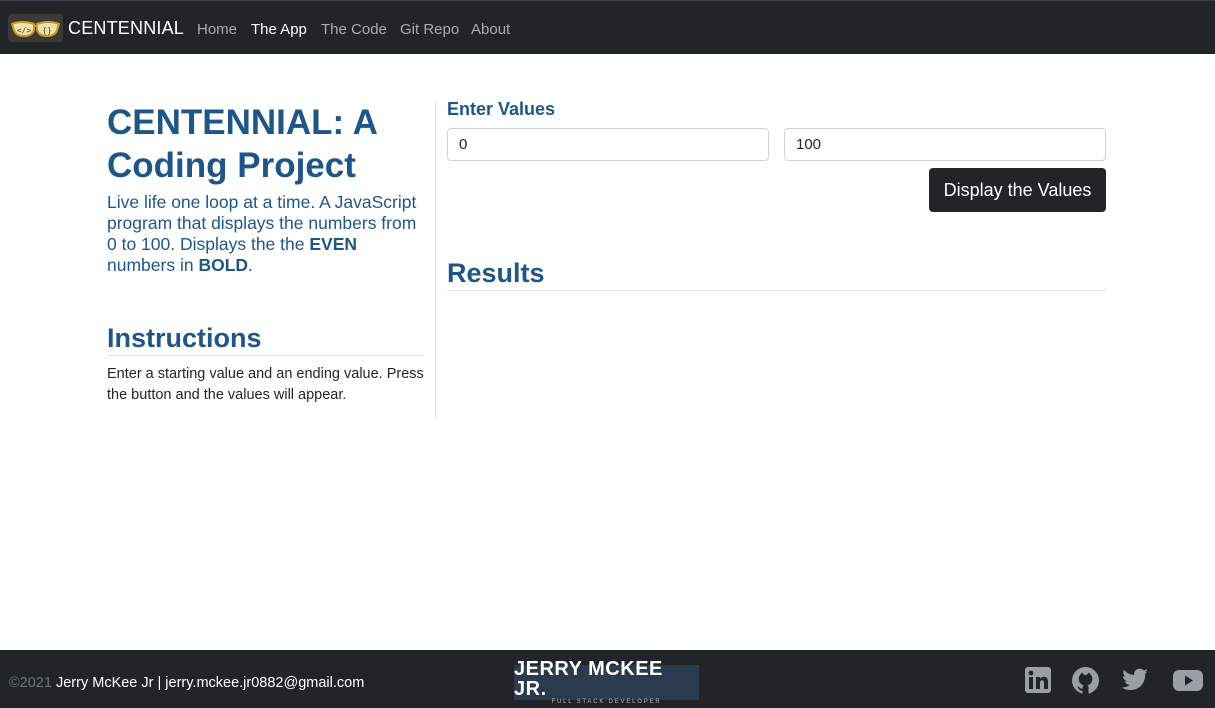  What do you see at coordinates (945, 144) in the screenshot?
I see `end-value-input` at bounding box center [945, 144].